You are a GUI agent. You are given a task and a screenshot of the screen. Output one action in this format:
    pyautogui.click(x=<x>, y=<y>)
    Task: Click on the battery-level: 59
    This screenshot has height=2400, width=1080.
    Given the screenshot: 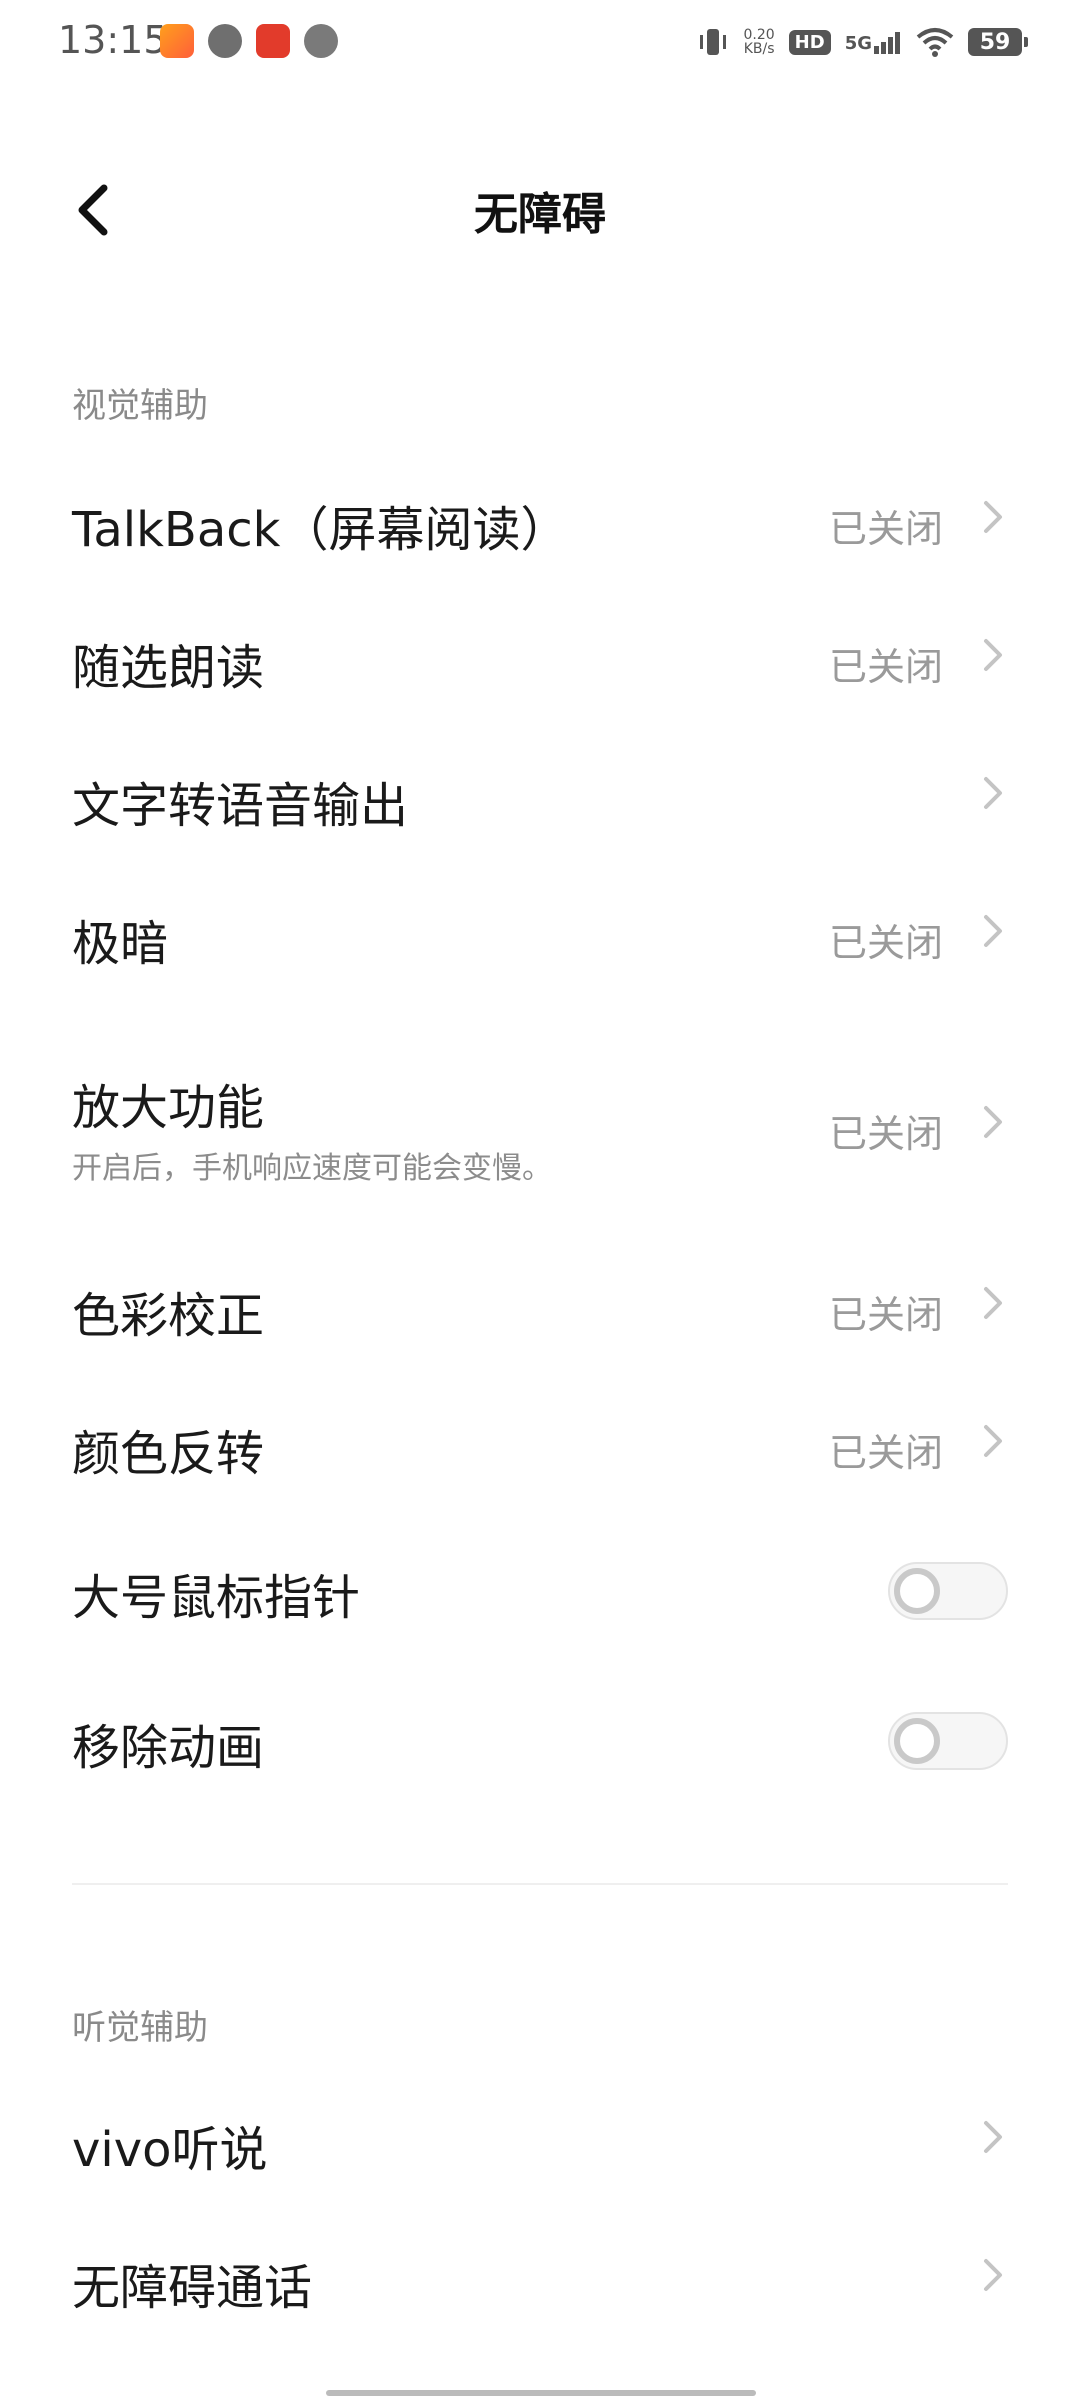 What is the action you would take?
    pyautogui.click(x=995, y=42)
    